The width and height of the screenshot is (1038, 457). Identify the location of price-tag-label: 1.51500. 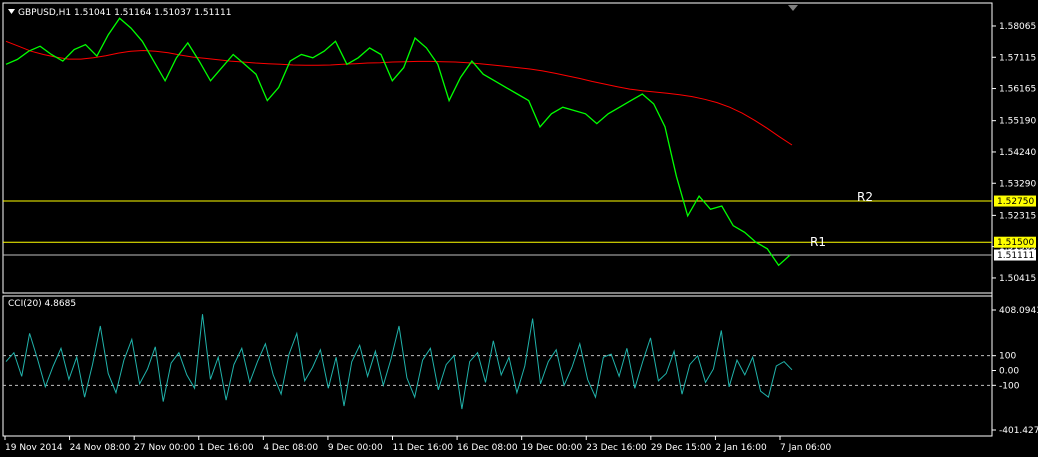
(1015, 243).